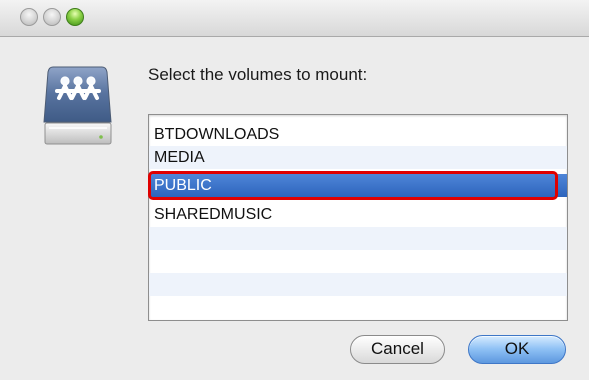  Describe the element at coordinates (358, 157) in the screenshot. I see `volume-list-item-media: MEDIA` at that location.